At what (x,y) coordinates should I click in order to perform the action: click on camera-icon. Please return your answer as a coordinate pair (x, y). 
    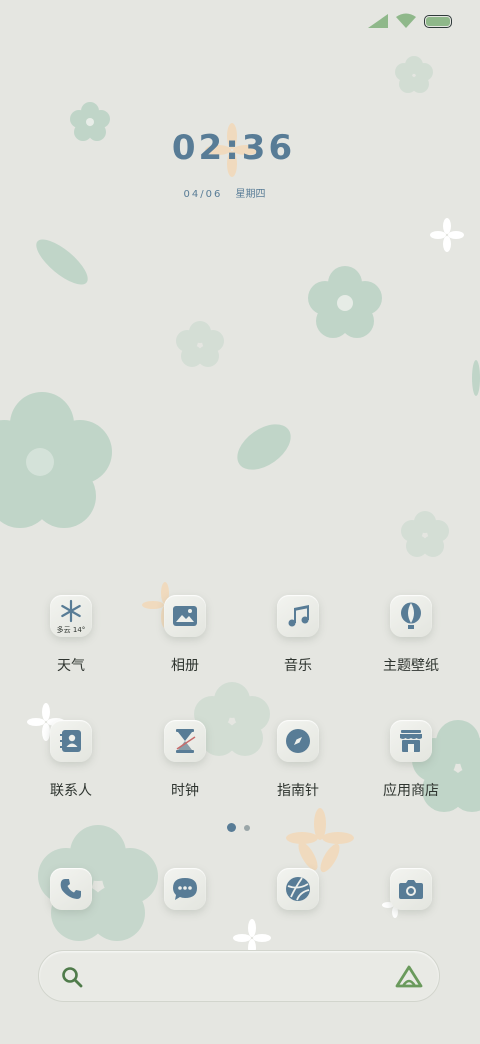
    Looking at the image, I should click on (411, 889).